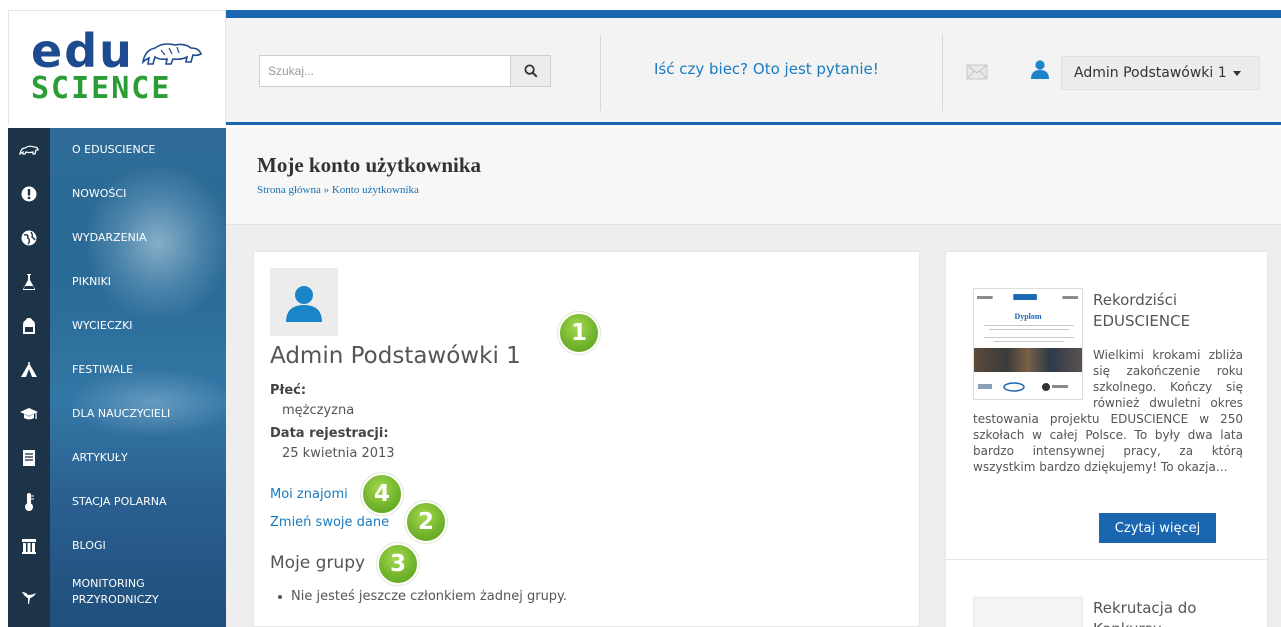 The height and width of the screenshot is (627, 1281). Describe the element at coordinates (121, 413) in the screenshot. I see `sidebar-item-label: DLA NAUCZYCIELI` at that location.